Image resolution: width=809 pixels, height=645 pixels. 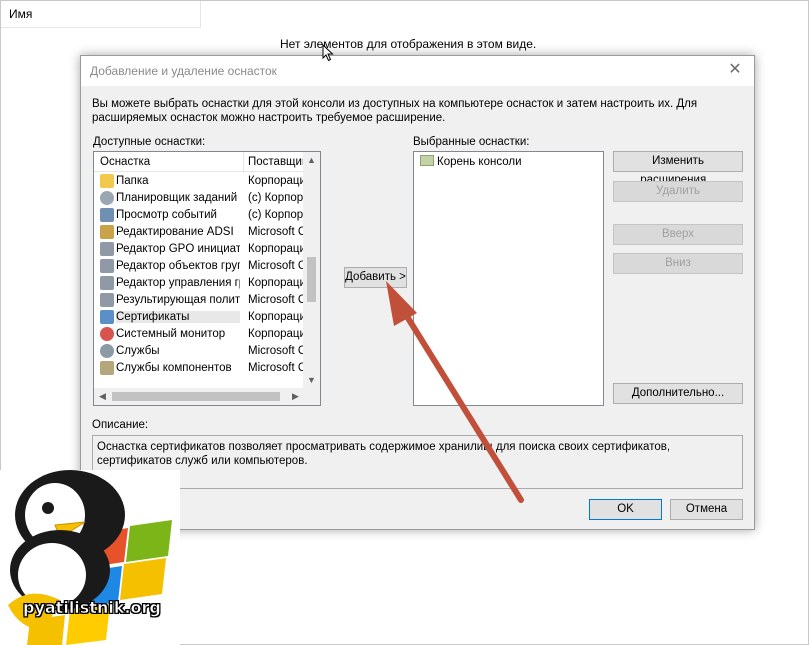 I want to click on watermark-site-text: pyatilistnik.org, so click(x=92, y=608).